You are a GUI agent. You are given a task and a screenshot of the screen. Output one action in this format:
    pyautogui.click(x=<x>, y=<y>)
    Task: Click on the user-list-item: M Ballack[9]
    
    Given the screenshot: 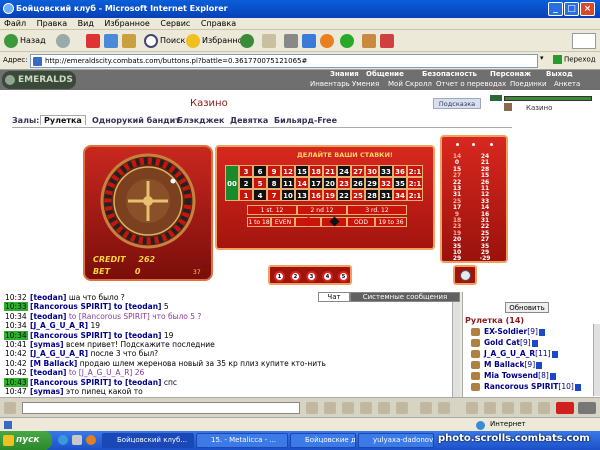 What is the action you would take?
    pyautogui.click(x=507, y=364)
    